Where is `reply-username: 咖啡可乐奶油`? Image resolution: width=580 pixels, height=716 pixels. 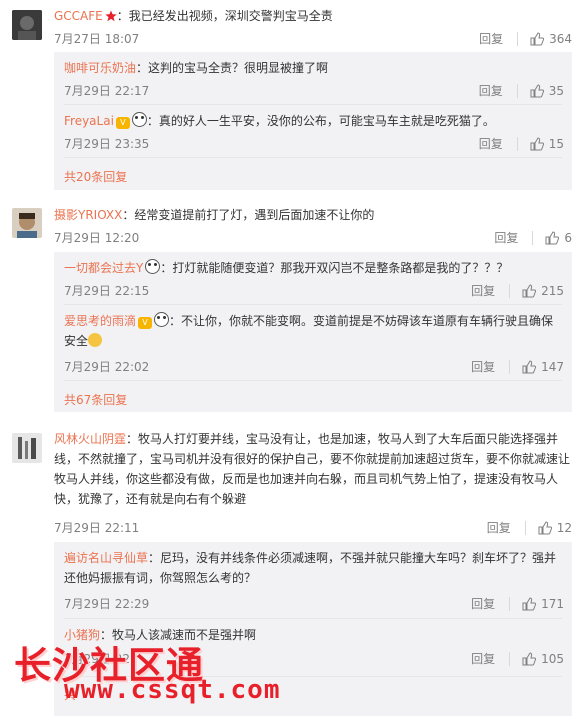 reply-username: 咖啡可乐奶油 is located at coordinates (100, 68).